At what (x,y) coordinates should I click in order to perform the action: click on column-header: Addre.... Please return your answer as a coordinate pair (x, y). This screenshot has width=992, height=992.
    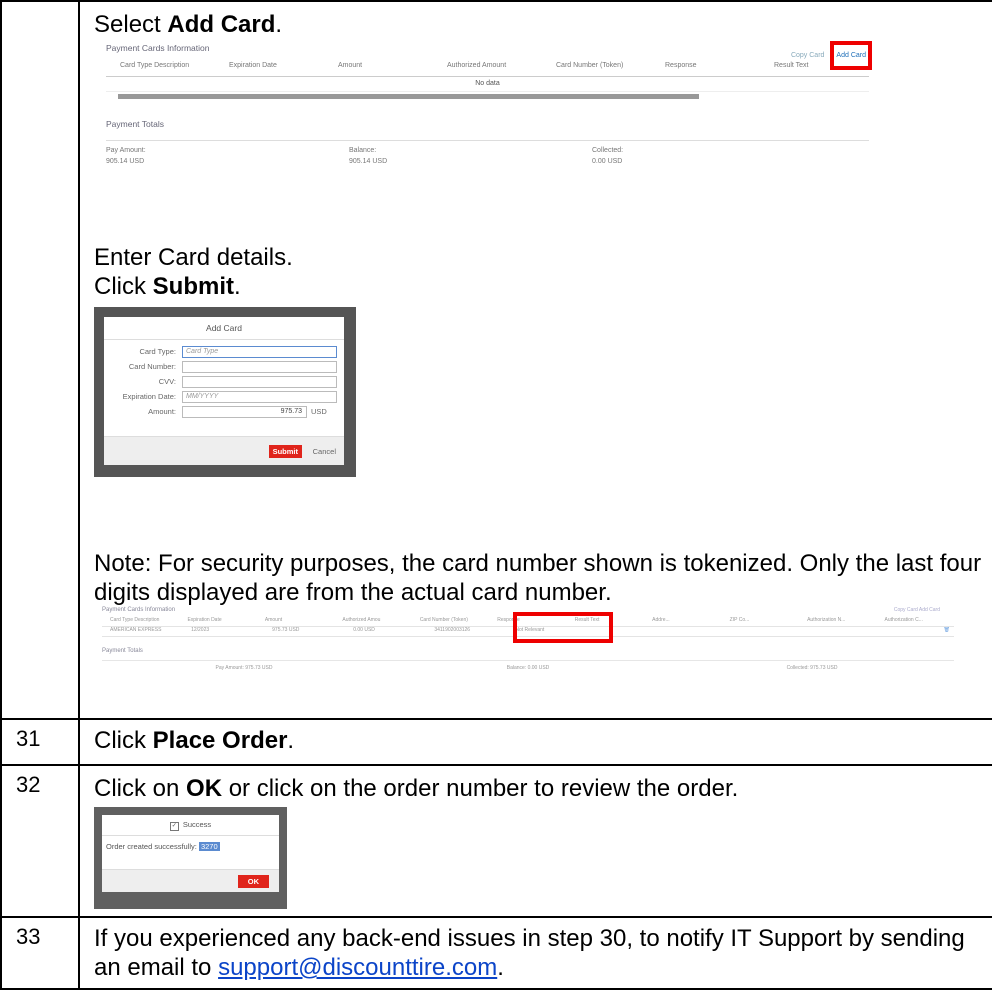
    Looking at the image, I should click on (661, 620).